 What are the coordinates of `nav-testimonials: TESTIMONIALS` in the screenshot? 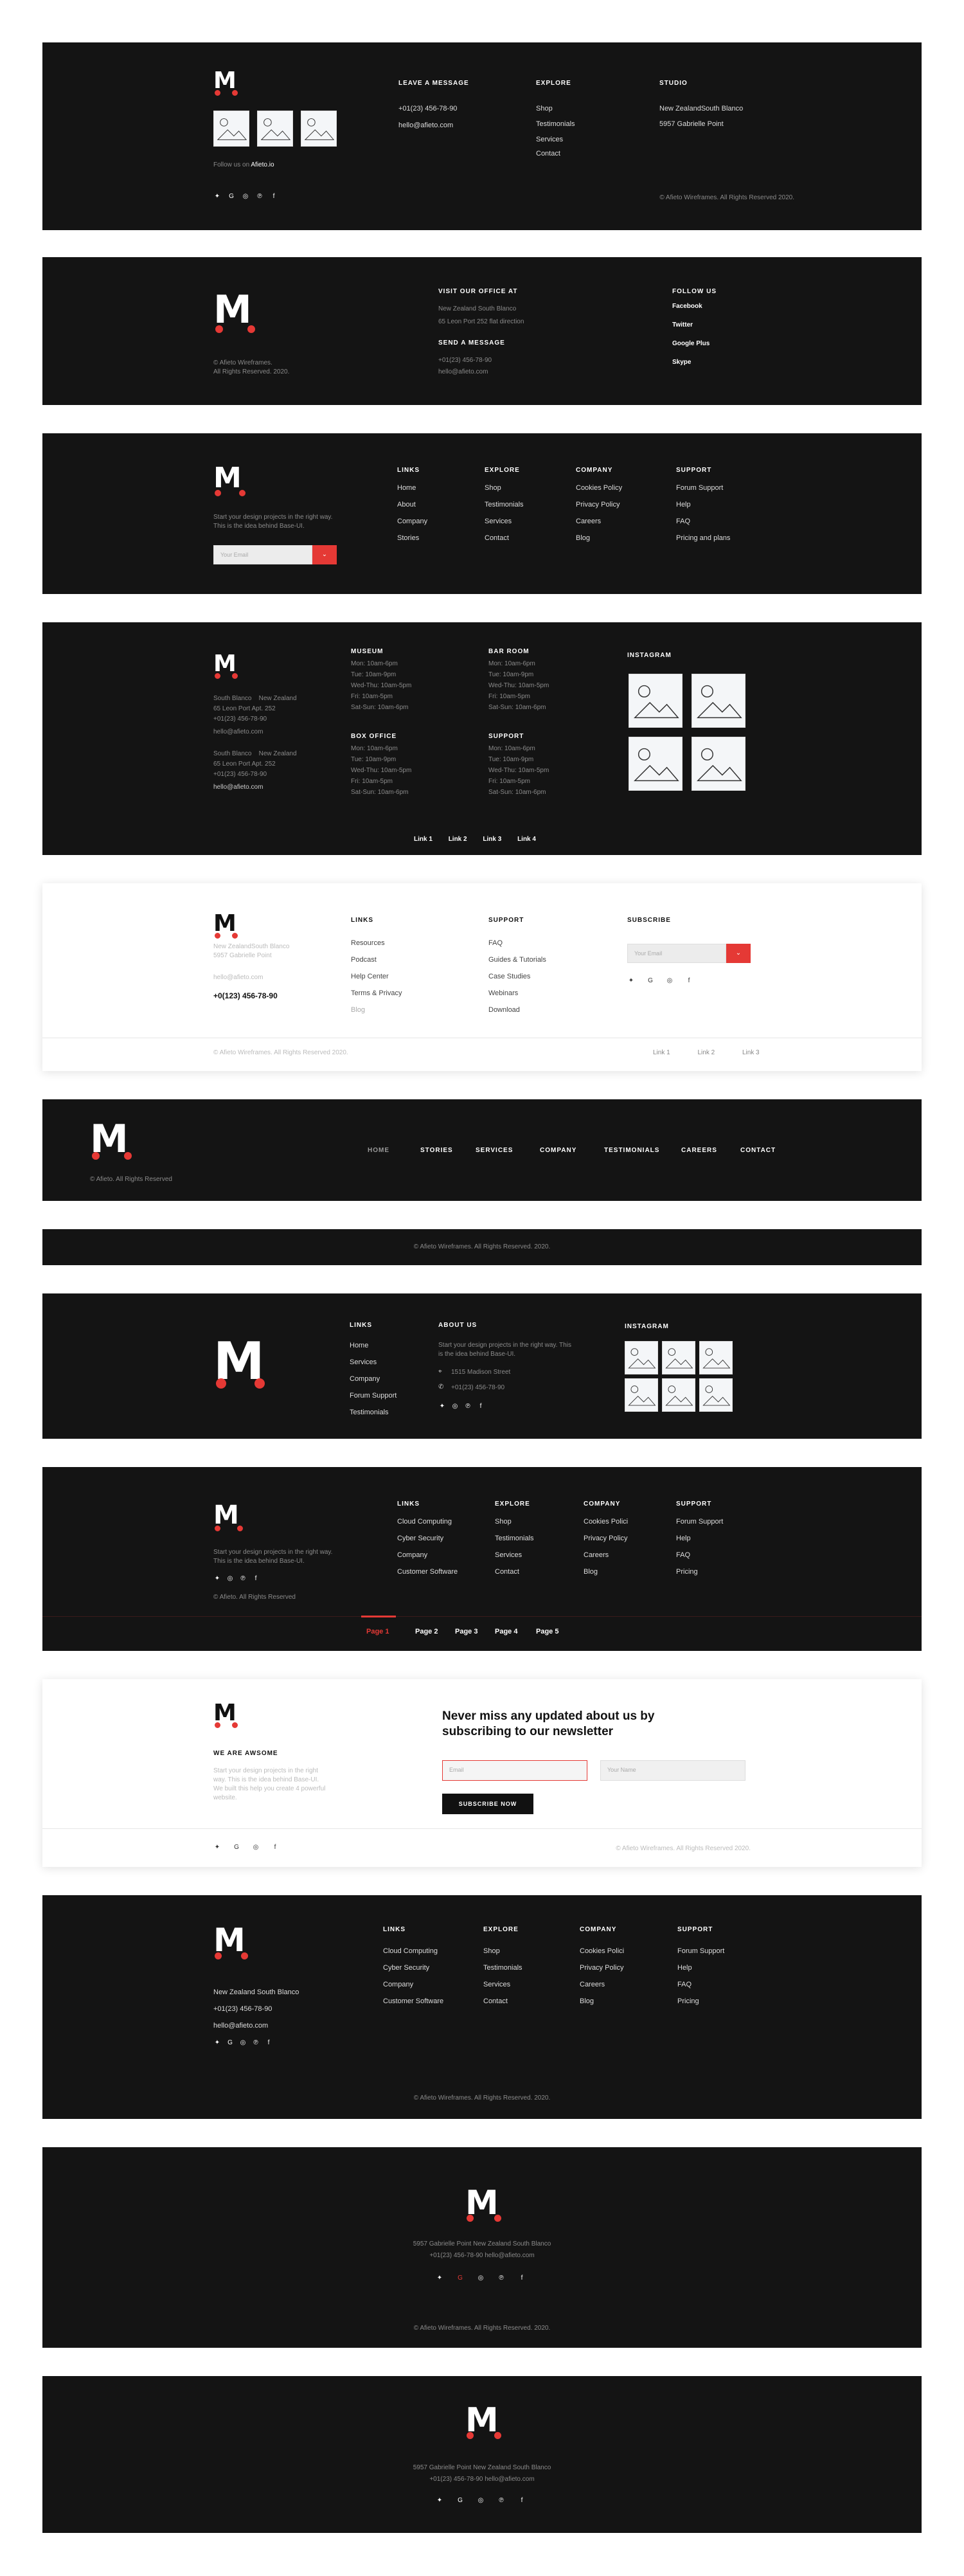 It's located at (642, 1150).